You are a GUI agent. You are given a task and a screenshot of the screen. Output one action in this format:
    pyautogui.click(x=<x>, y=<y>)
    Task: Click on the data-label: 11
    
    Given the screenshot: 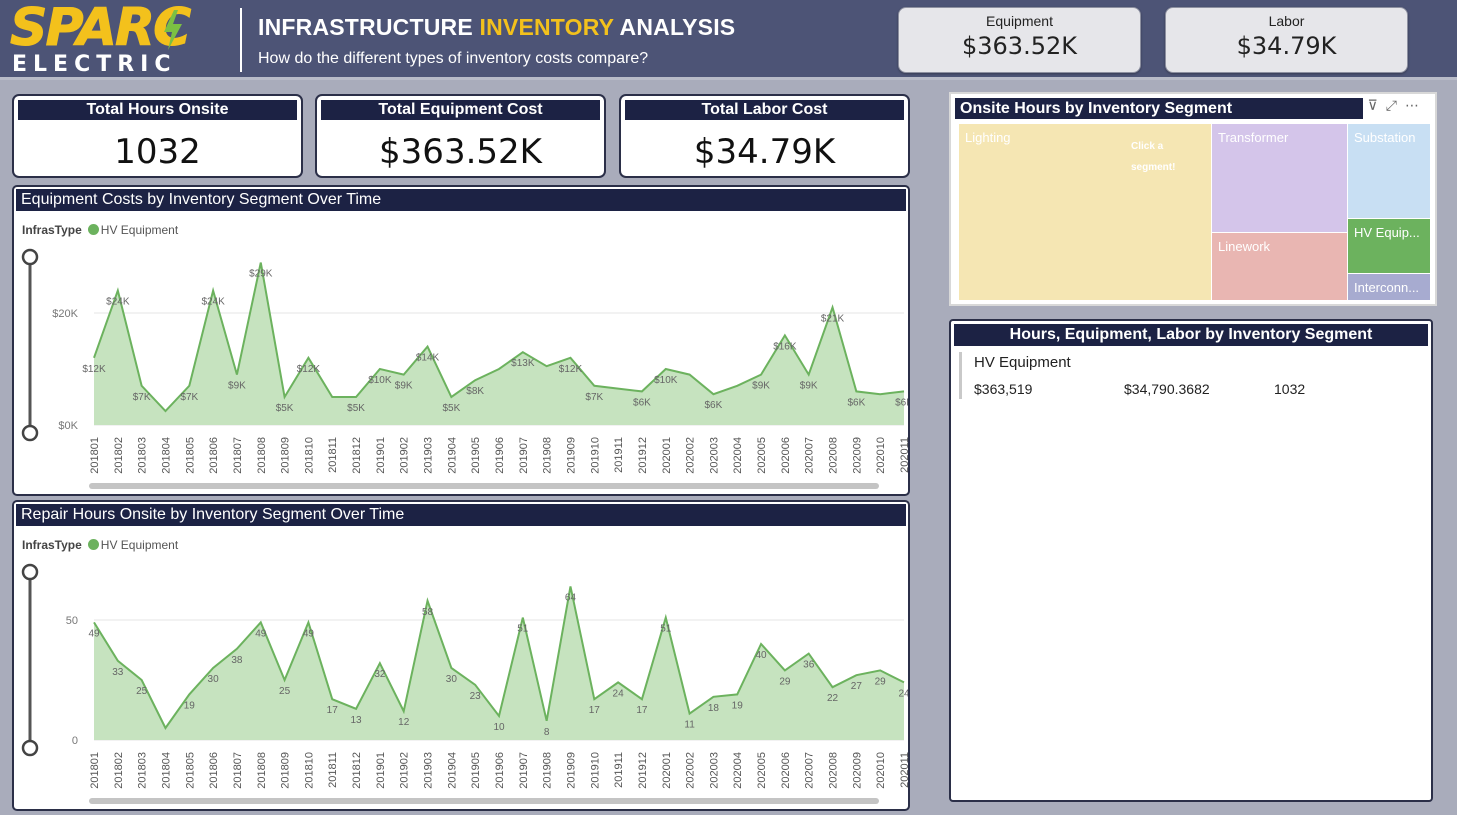 What is the action you would take?
    pyautogui.click(x=689, y=725)
    